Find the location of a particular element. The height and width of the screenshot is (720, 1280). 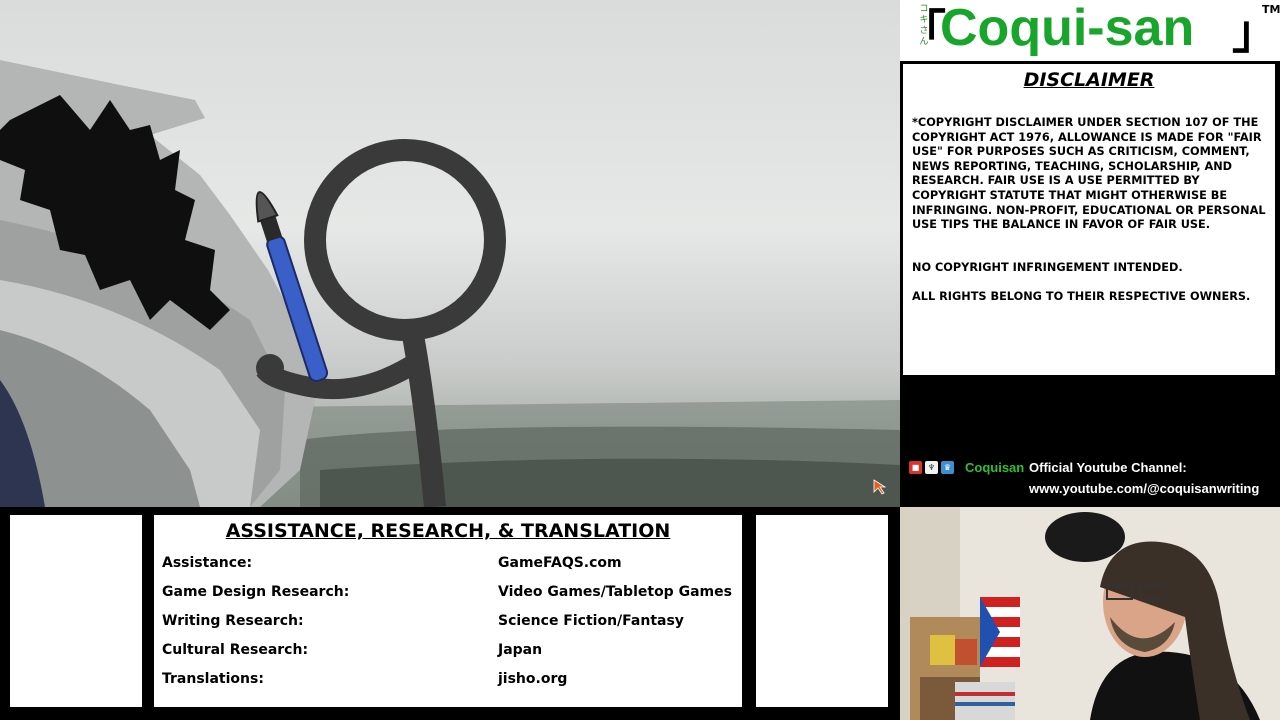

credit-label: Writing Research: is located at coordinates (233, 621).